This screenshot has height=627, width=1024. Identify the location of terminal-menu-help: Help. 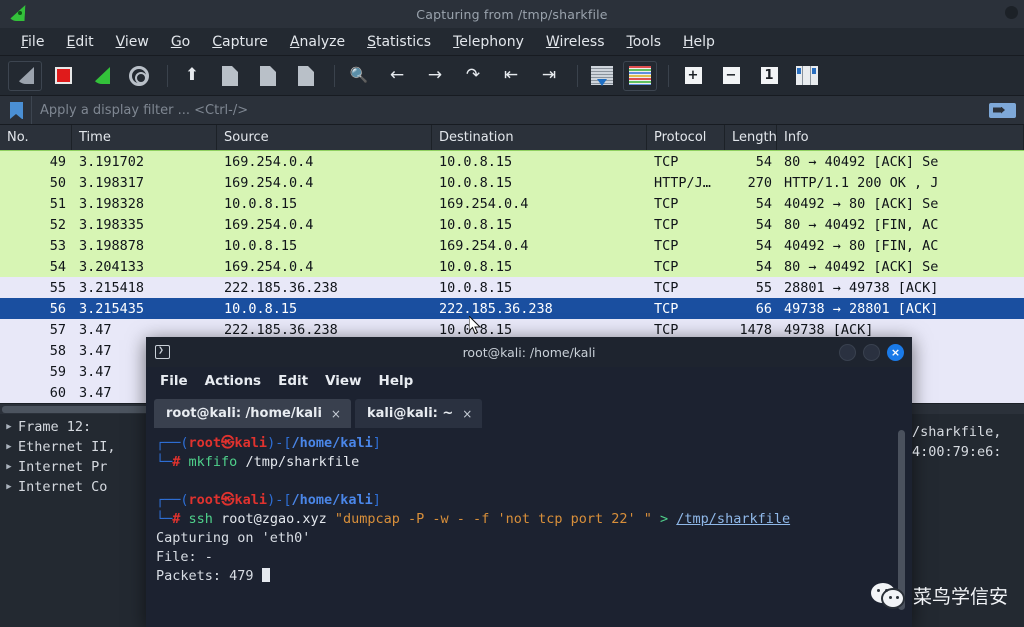
(396, 381).